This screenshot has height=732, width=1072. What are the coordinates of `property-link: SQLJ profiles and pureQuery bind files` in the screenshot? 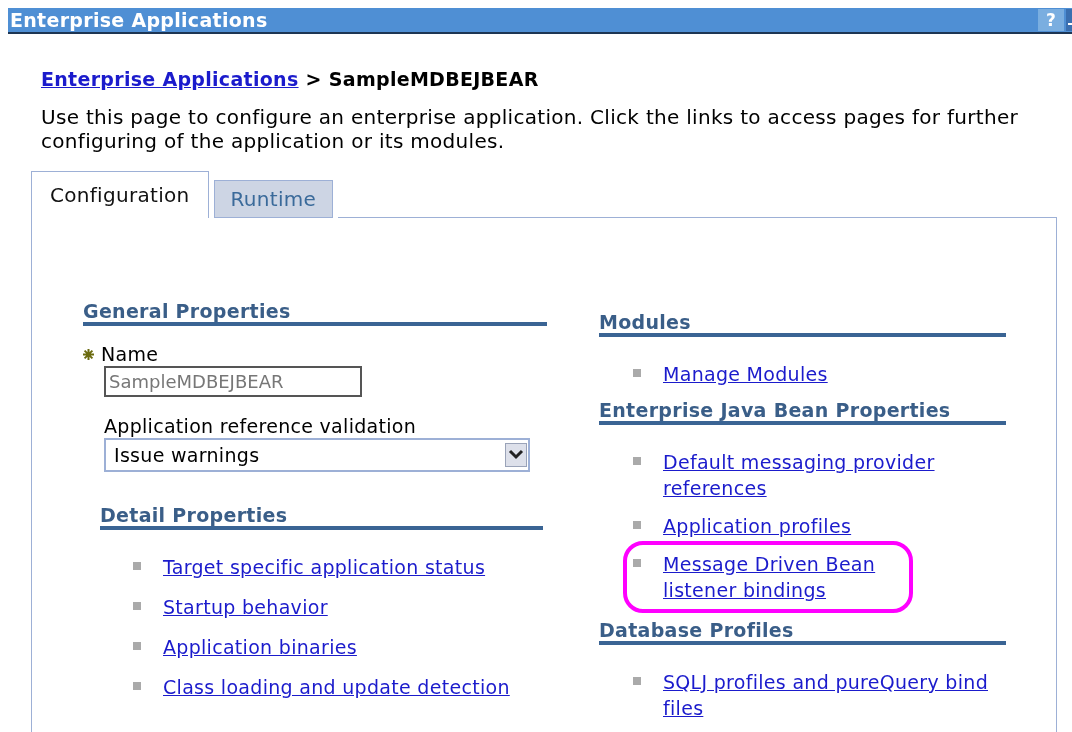 It's located at (828, 695).